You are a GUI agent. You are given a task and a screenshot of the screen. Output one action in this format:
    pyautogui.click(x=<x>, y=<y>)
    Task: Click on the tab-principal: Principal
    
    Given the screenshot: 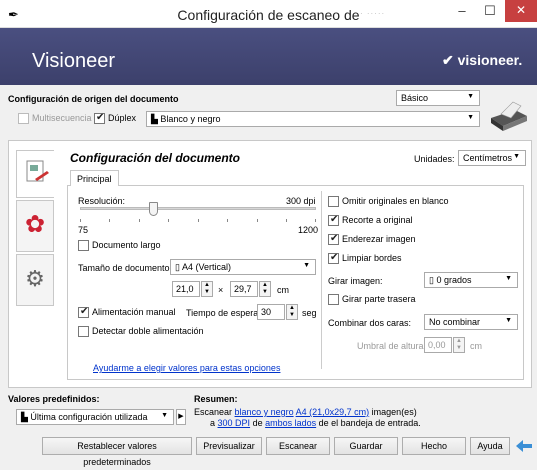 What is the action you would take?
    pyautogui.click(x=94, y=178)
    